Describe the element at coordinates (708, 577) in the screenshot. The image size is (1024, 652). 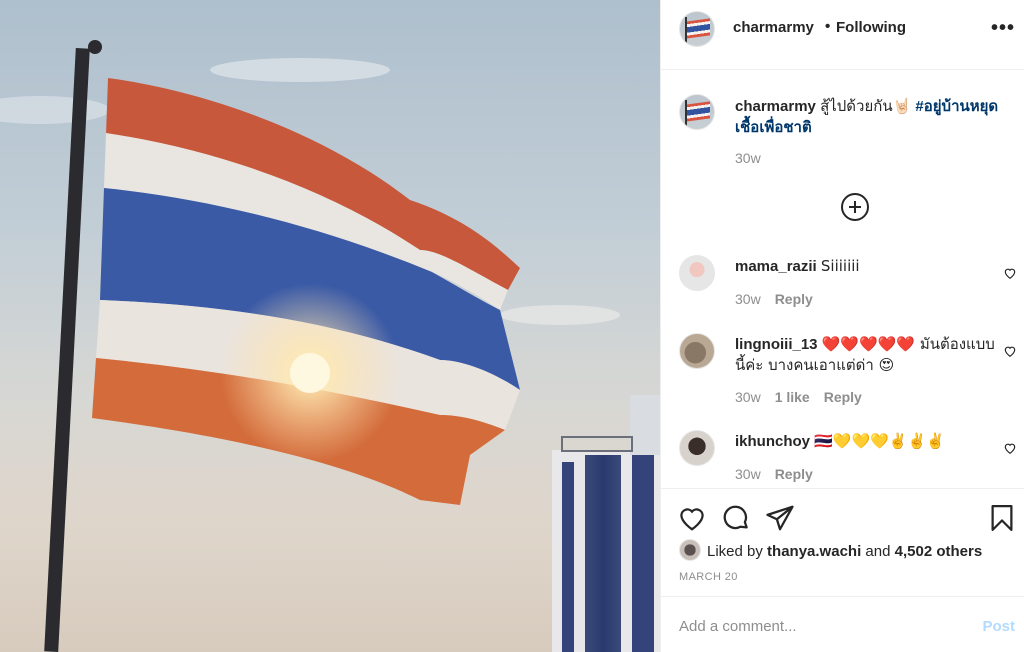
I see `post-date: MARCH 20` at that location.